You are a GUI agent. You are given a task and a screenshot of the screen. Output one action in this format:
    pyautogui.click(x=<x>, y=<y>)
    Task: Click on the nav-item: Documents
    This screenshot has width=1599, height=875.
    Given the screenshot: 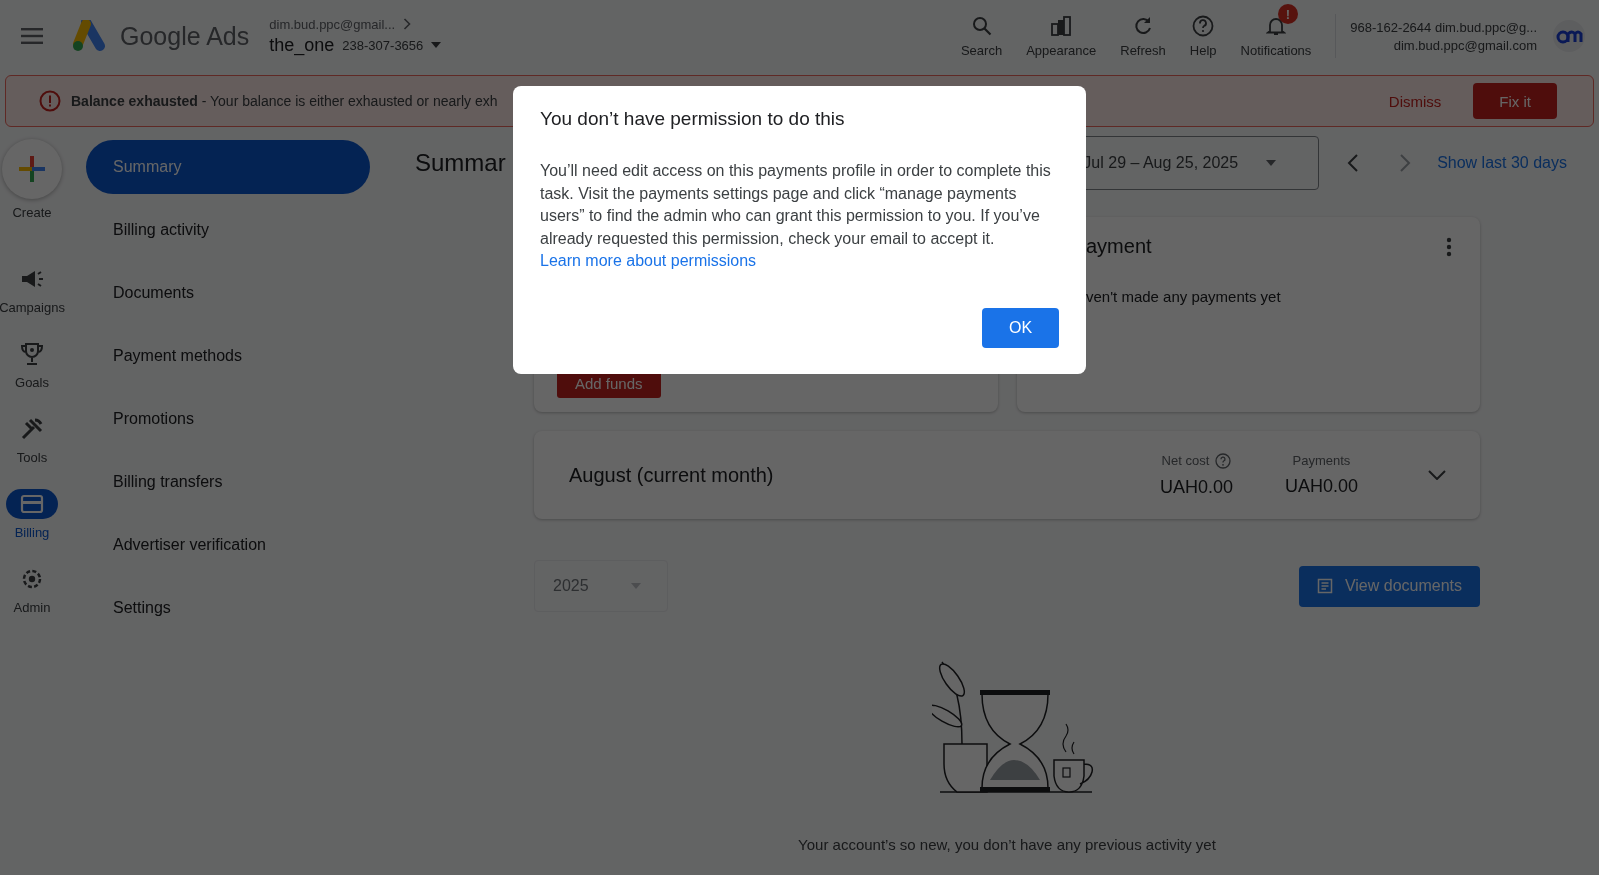 What is the action you would take?
    pyautogui.click(x=228, y=292)
    